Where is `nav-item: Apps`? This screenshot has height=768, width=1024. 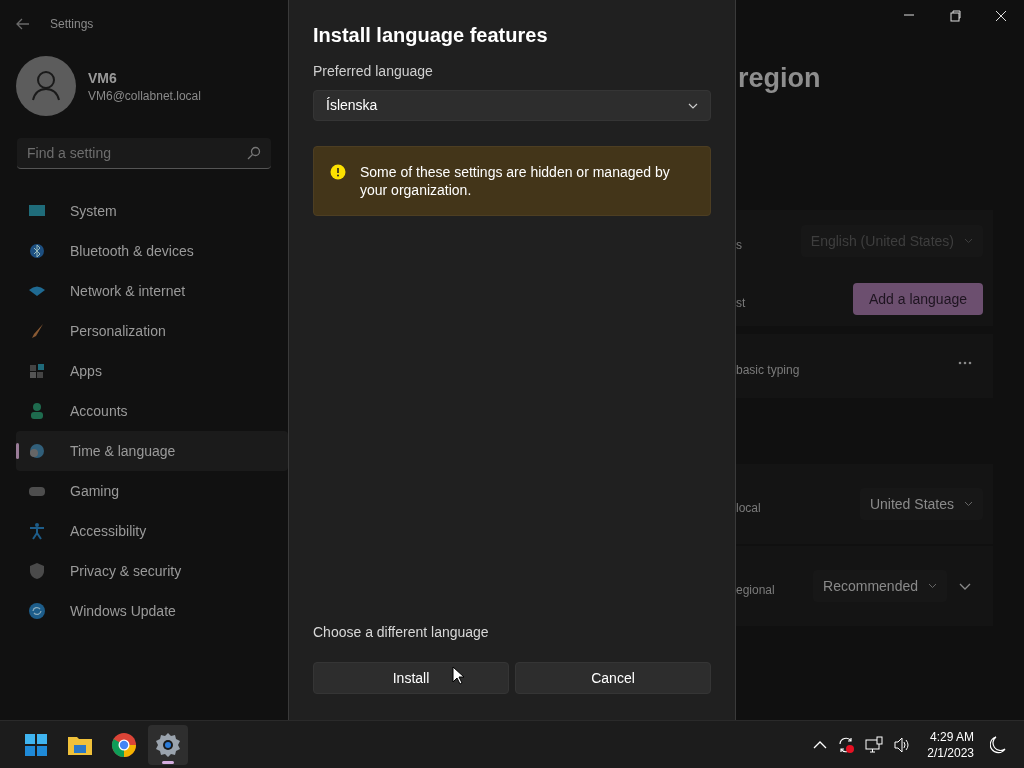 nav-item: Apps is located at coordinates (152, 371).